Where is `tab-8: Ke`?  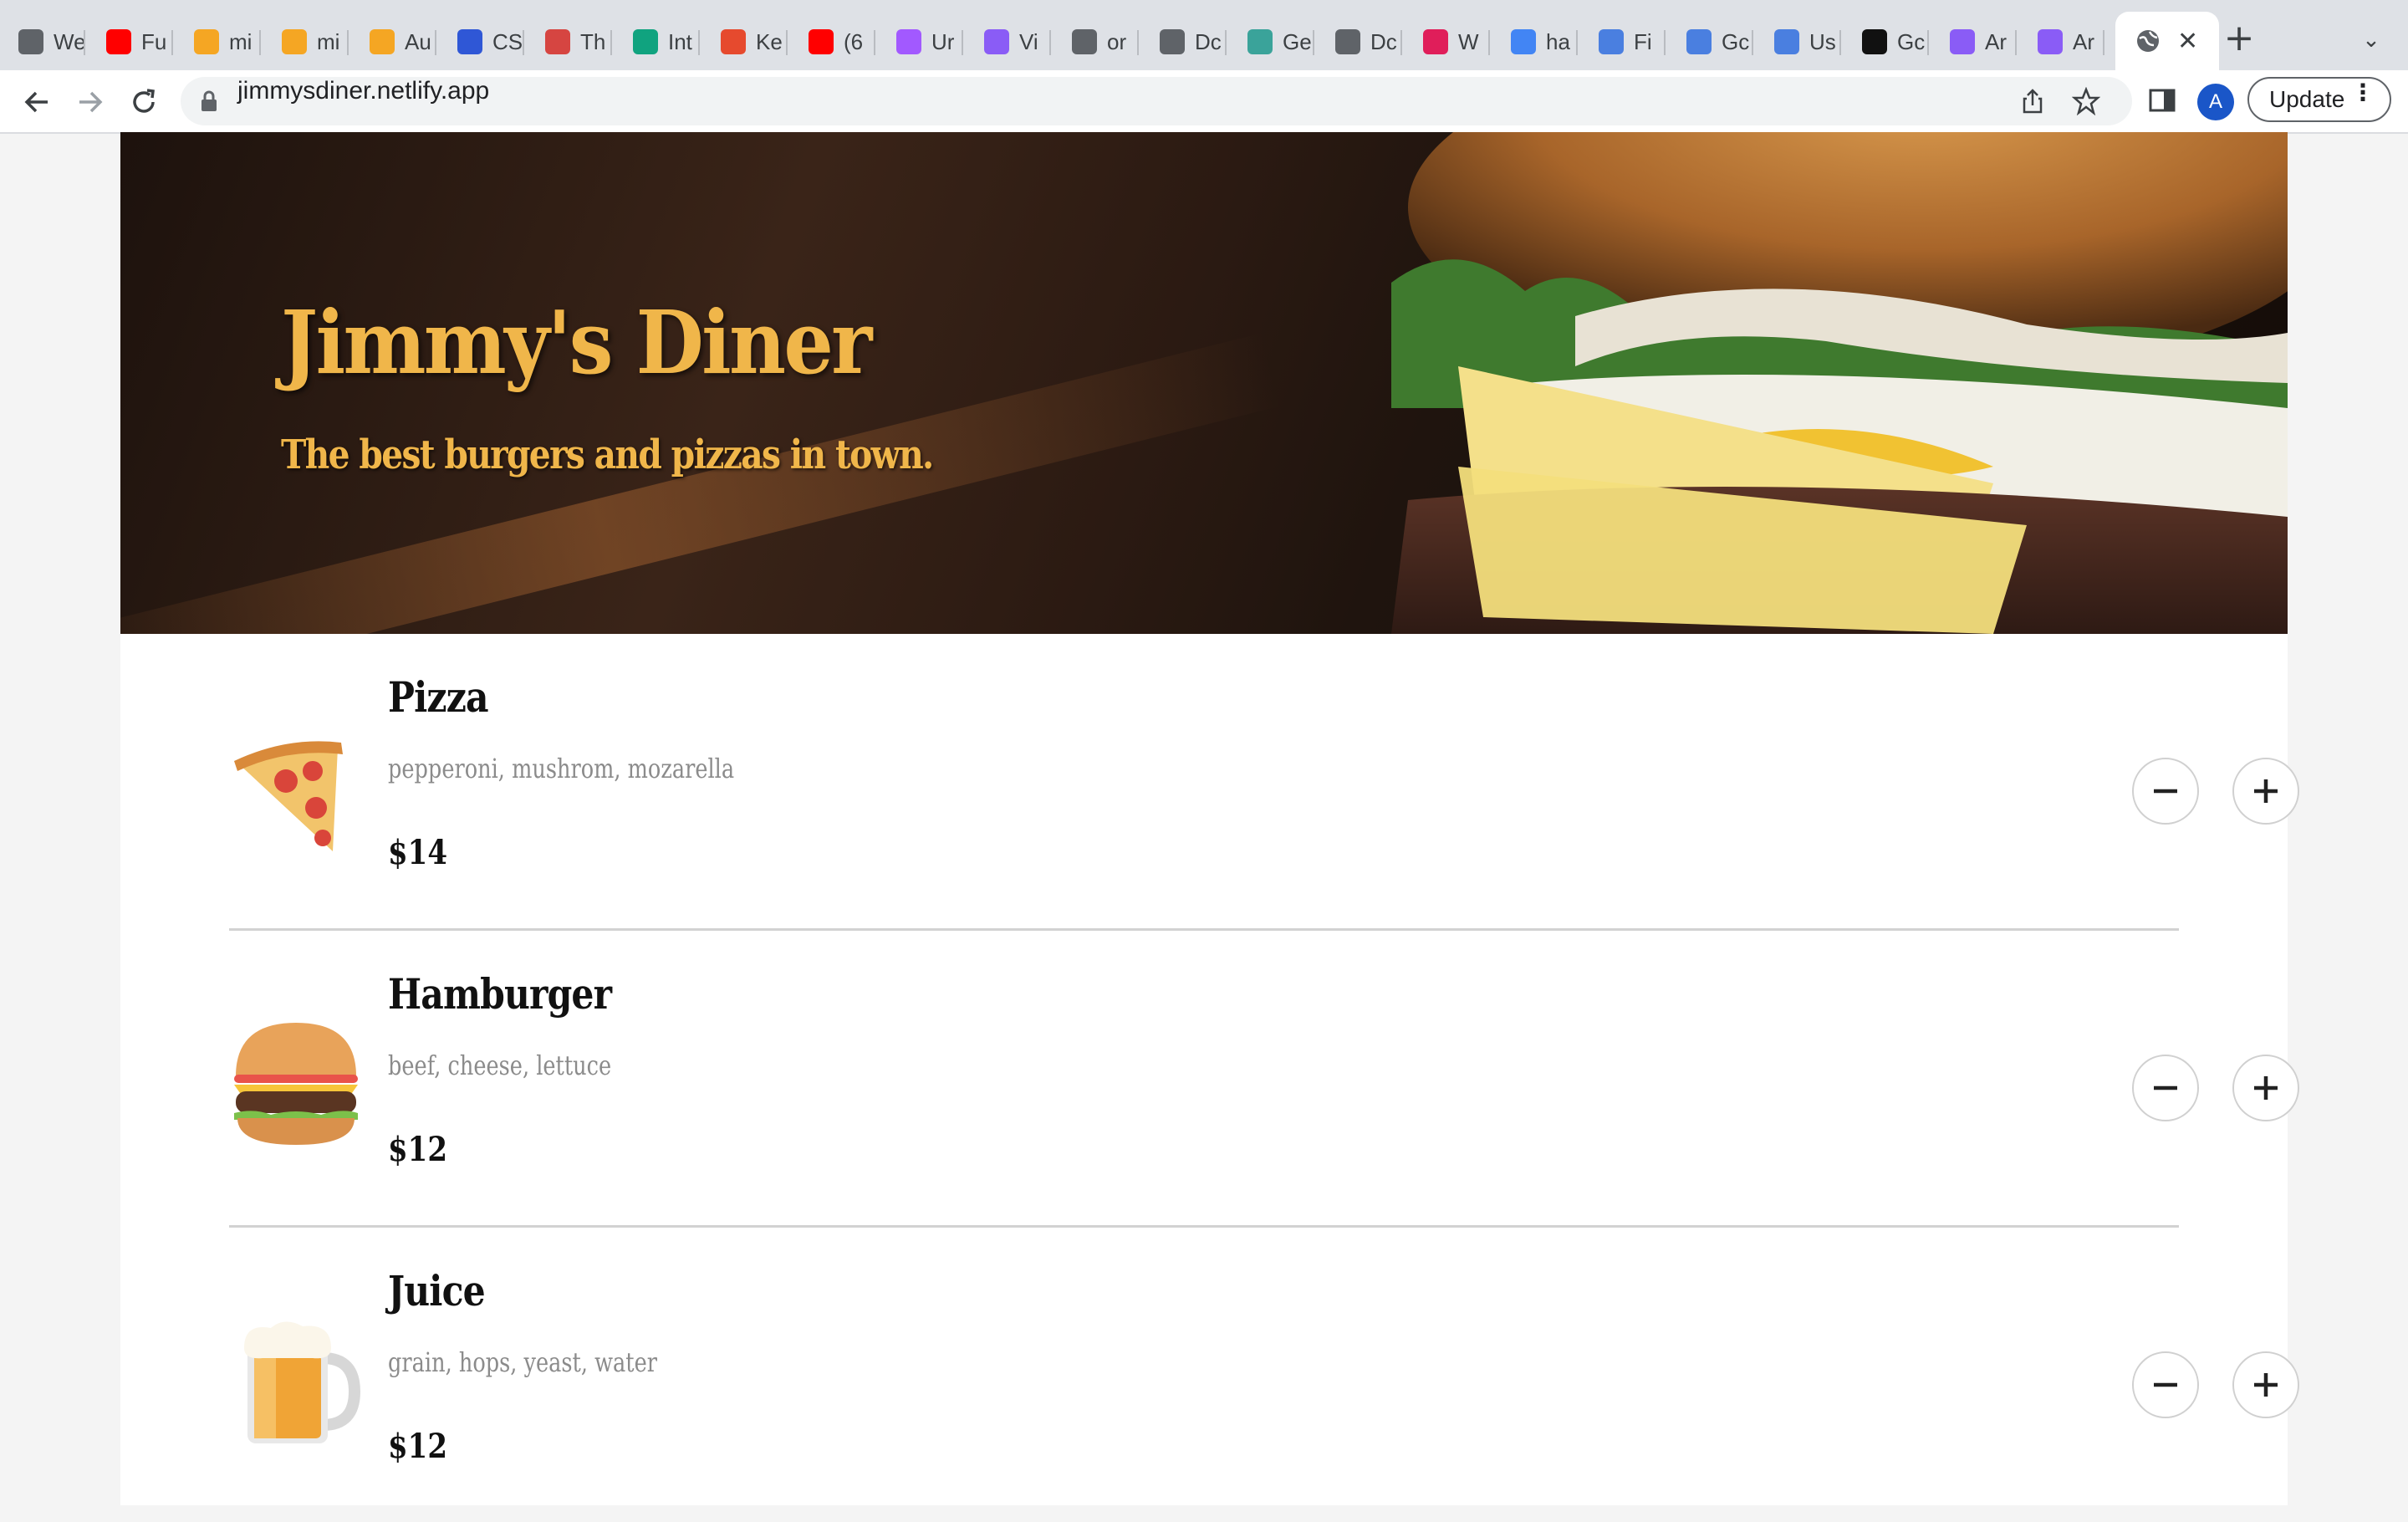 tab-8: Ke is located at coordinates (745, 41).